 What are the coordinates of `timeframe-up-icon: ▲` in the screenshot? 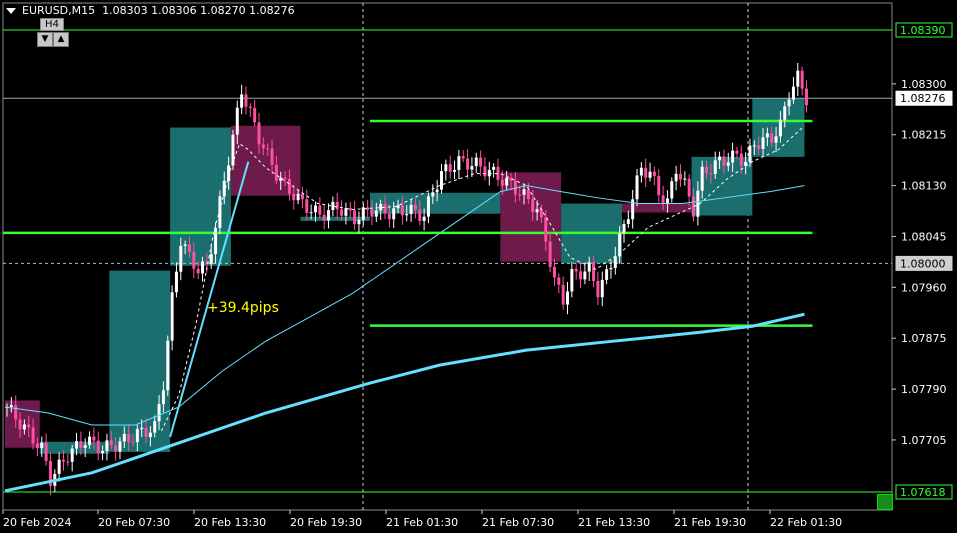 It's located at (61, 39).